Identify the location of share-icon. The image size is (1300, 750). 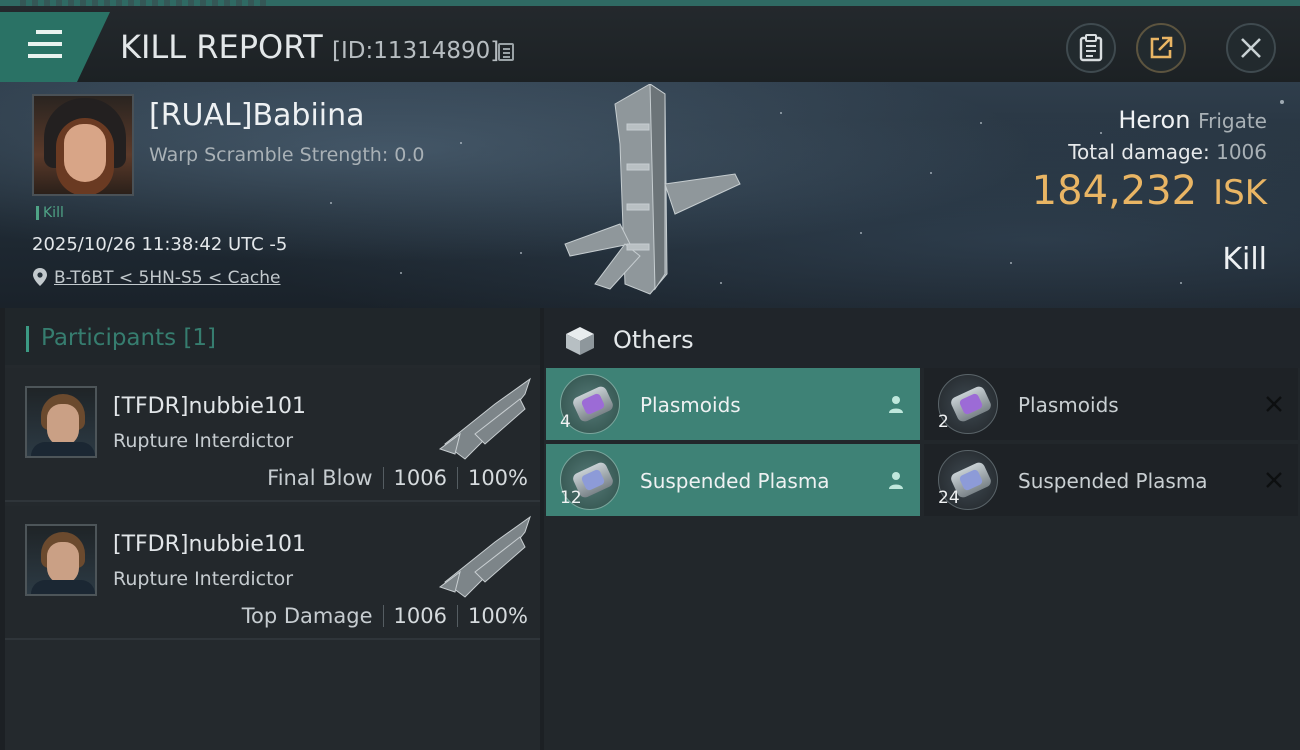
(1161, 47).